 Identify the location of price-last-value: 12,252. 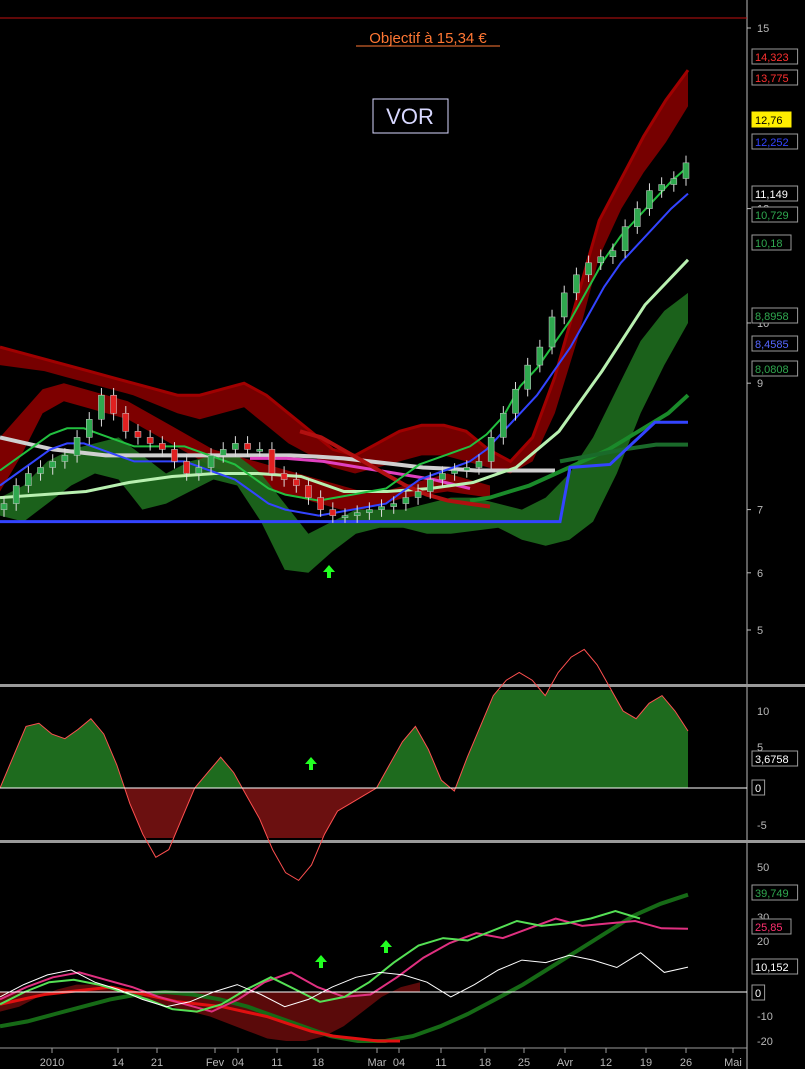
(772, 143).